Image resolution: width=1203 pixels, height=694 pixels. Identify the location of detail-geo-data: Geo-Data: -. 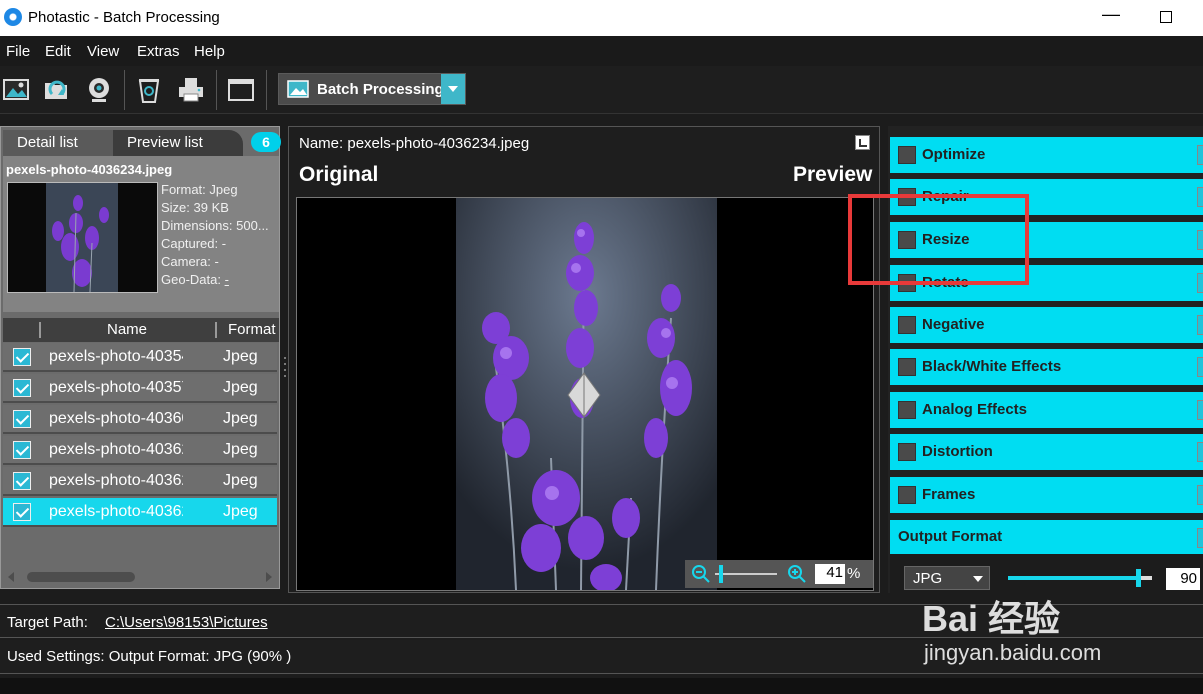
(220, 279).